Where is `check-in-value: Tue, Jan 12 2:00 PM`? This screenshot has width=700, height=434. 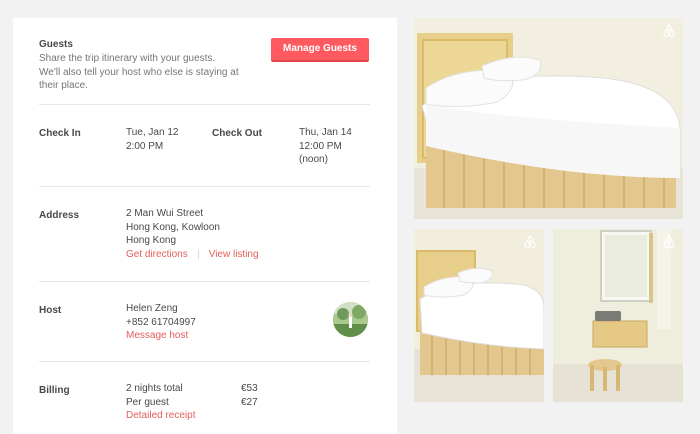
check-in-value: Tue, Jan 12 2:00 PM is located at coordinates (152, 139).